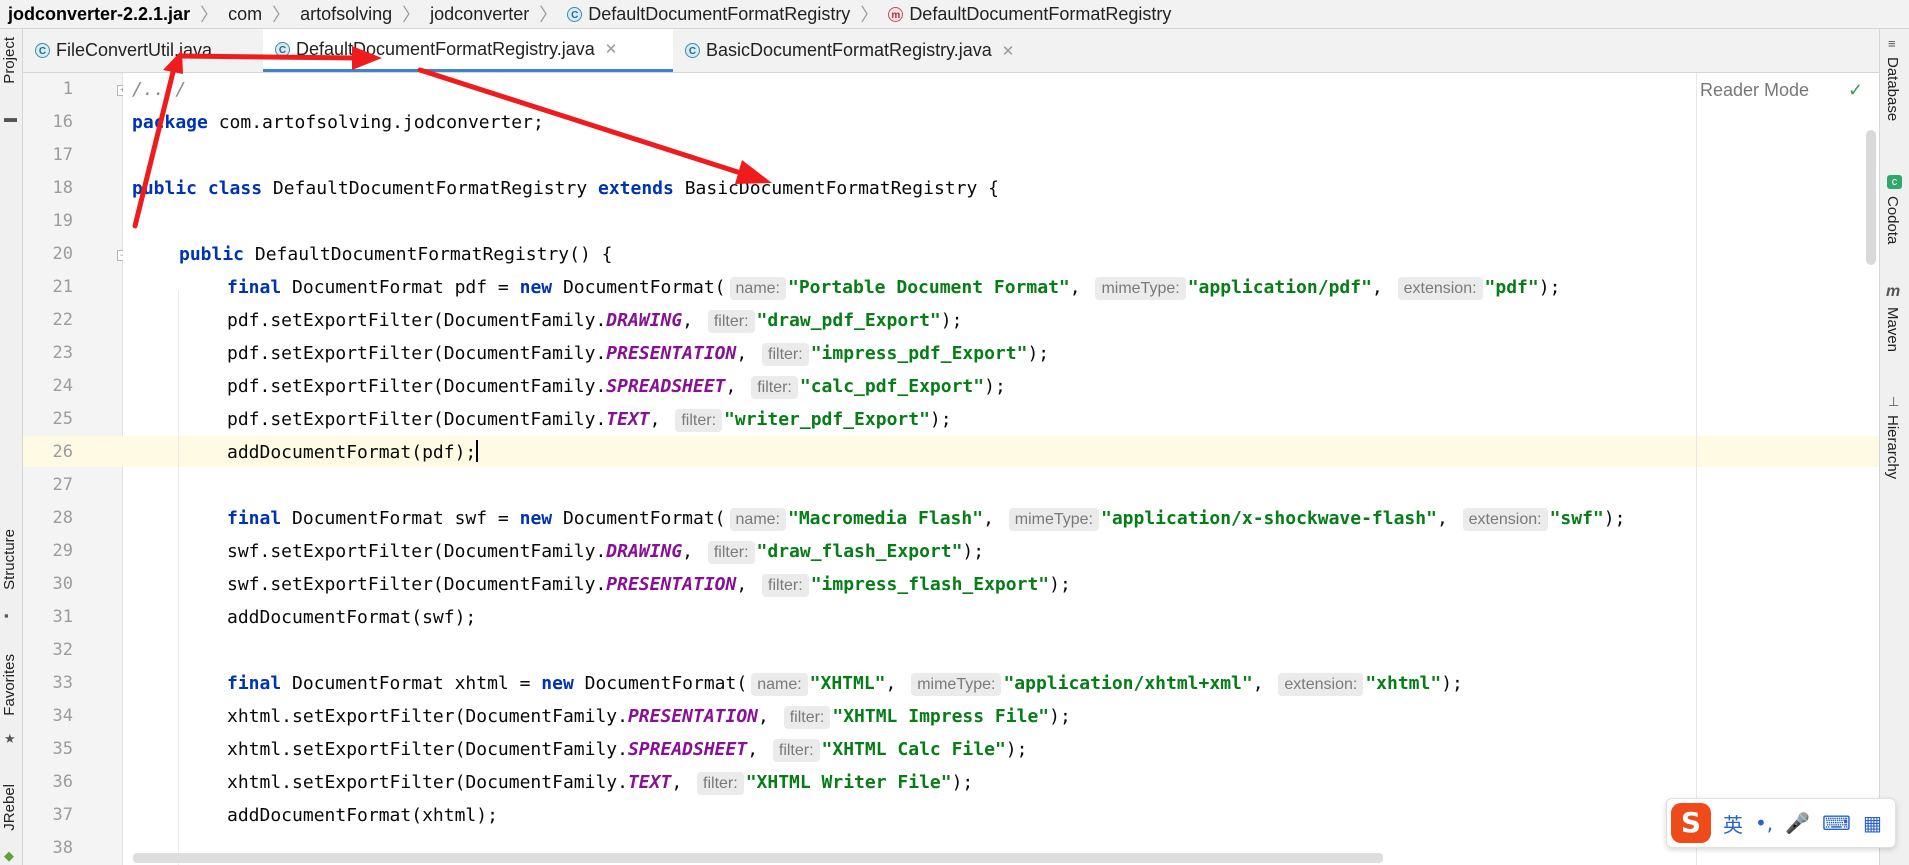  Describe the element at coordinates (1781, 823) in the screenshot. I see `ime-toolbar: S 英 •, 🎤 ⌨ ▦` at that location.